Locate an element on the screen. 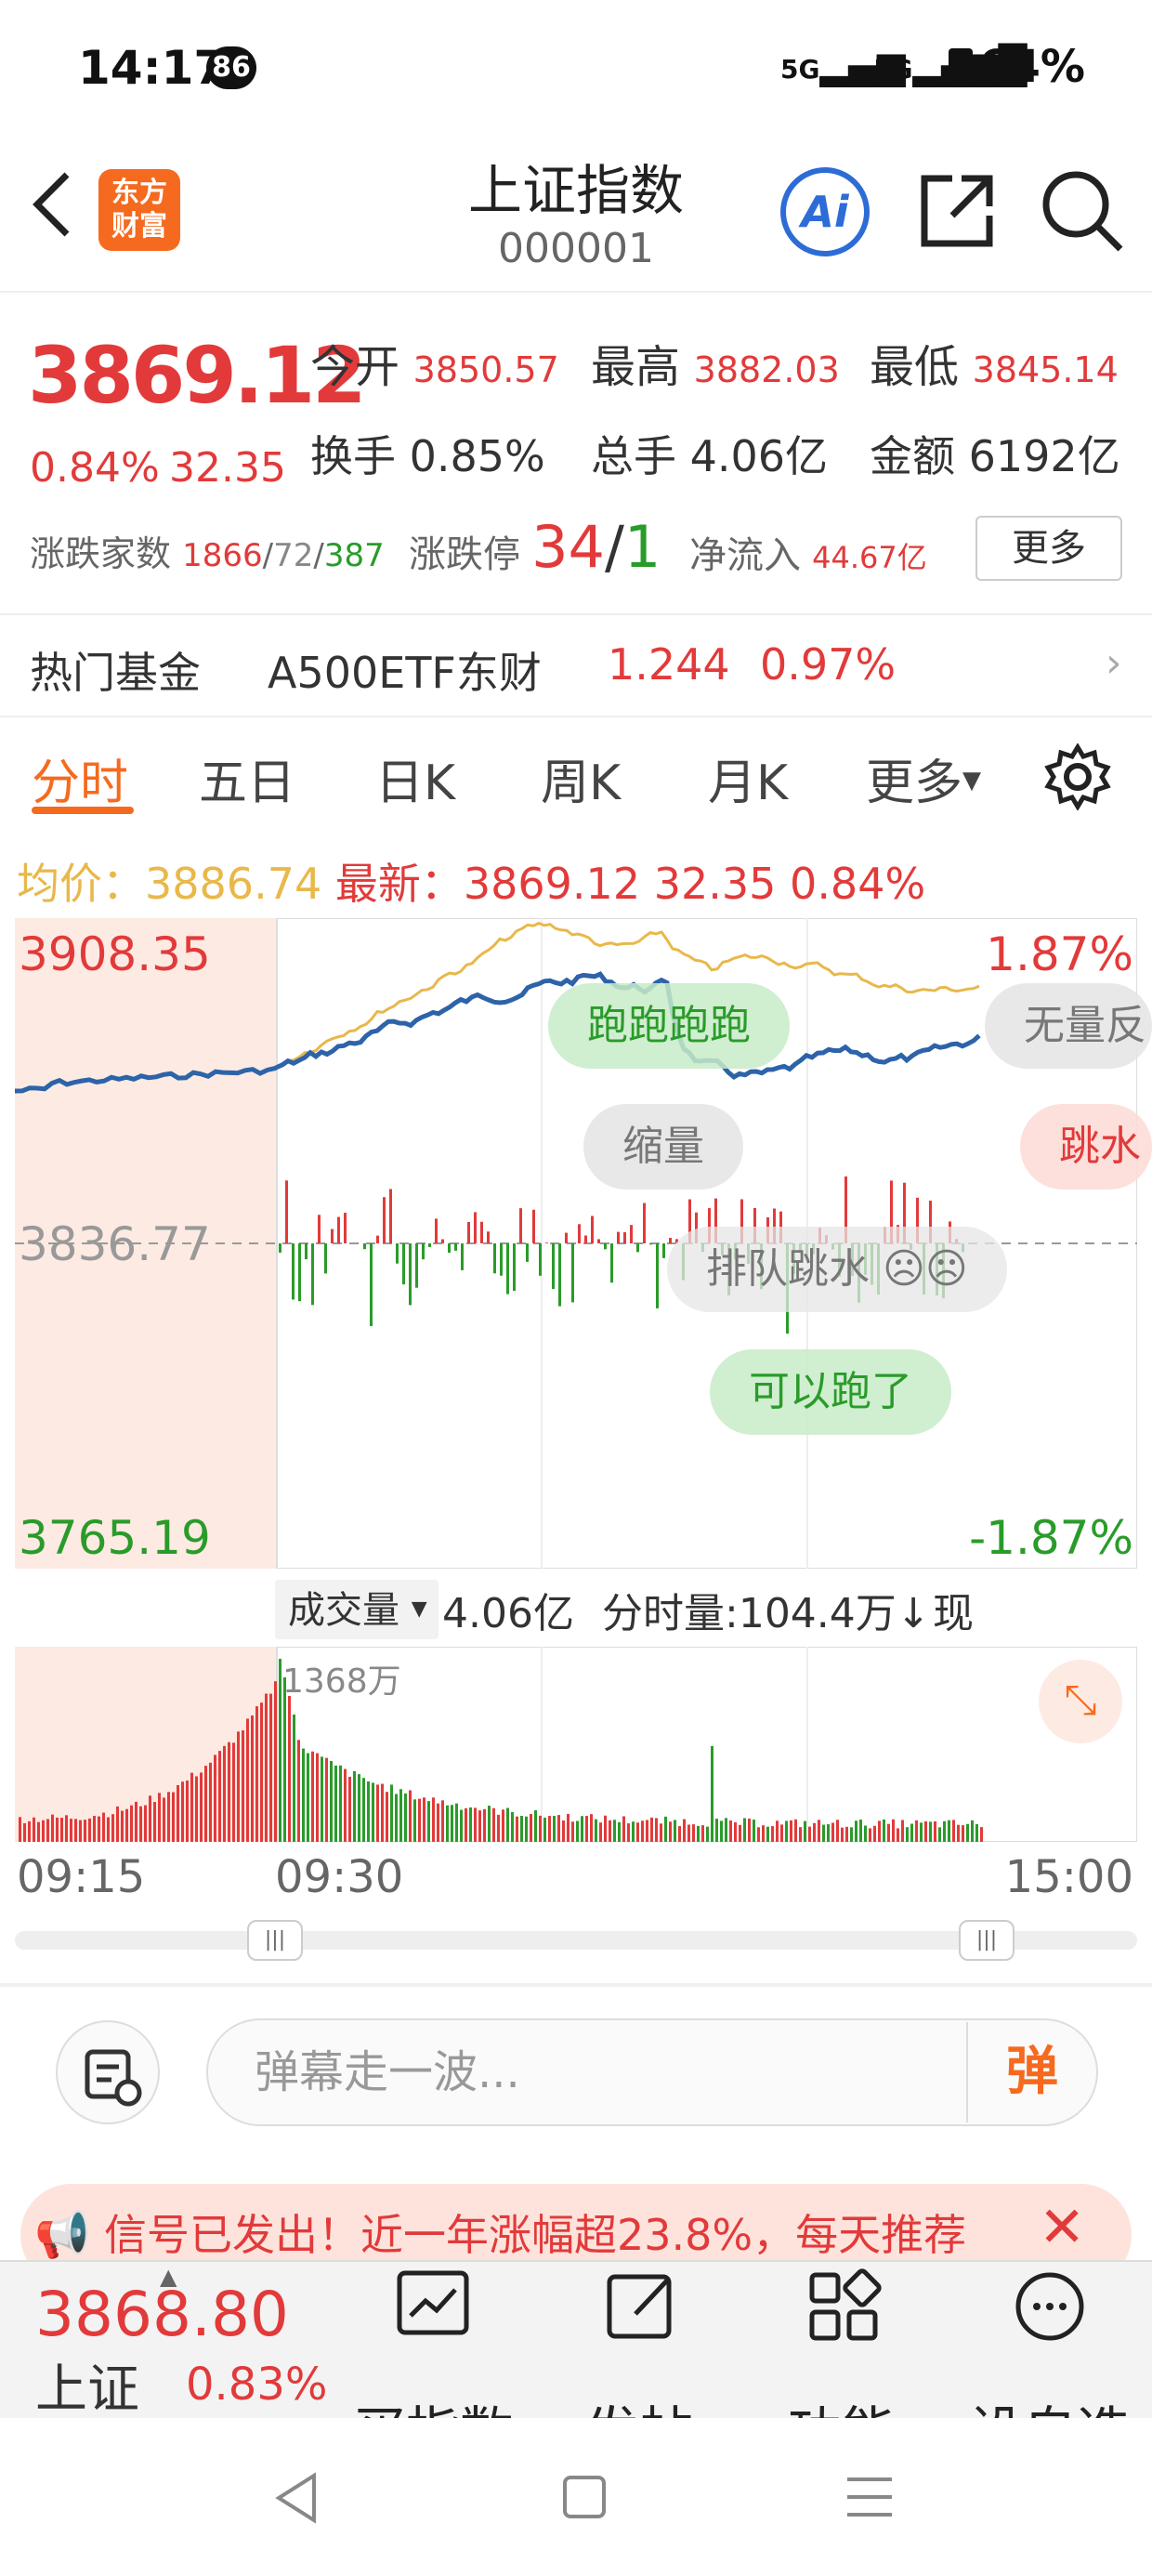 Image resolution: width=1152 pixels, height=2576 pixels. search-icon is located at coordinates (1083, 213).